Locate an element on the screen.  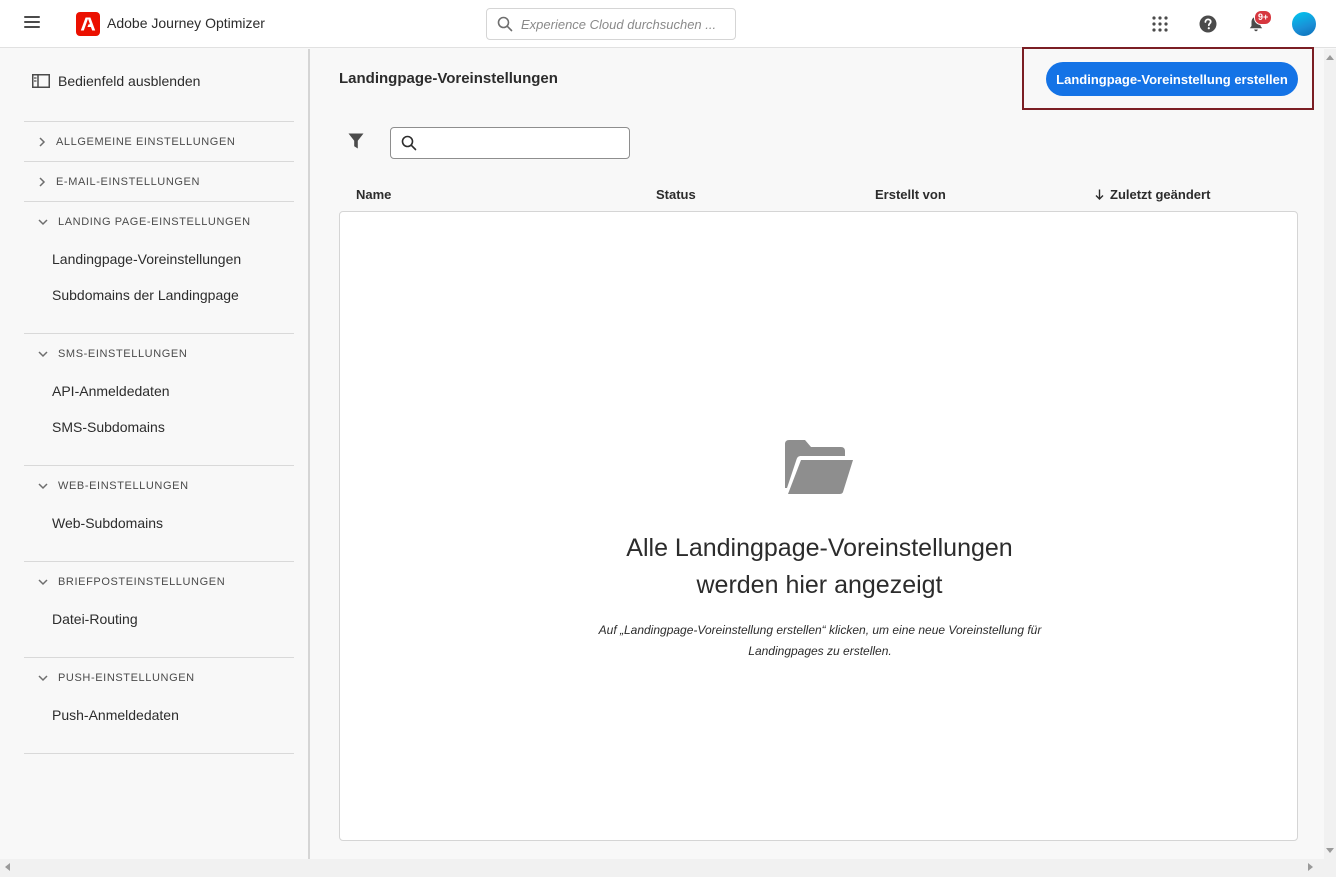
empty-state-description-line-2: Landingpages zu erstellen. is located at coordinates (820, 651).